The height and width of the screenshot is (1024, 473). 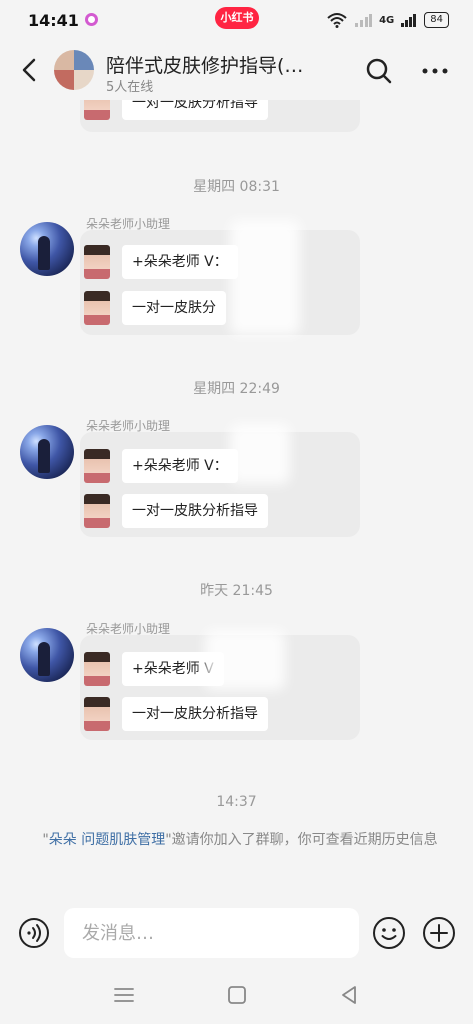 What do you see at coordinates (236, 389) in the screenshot?
I see `time-separator: 星期四 22:49` at bounding box center [236, 389].